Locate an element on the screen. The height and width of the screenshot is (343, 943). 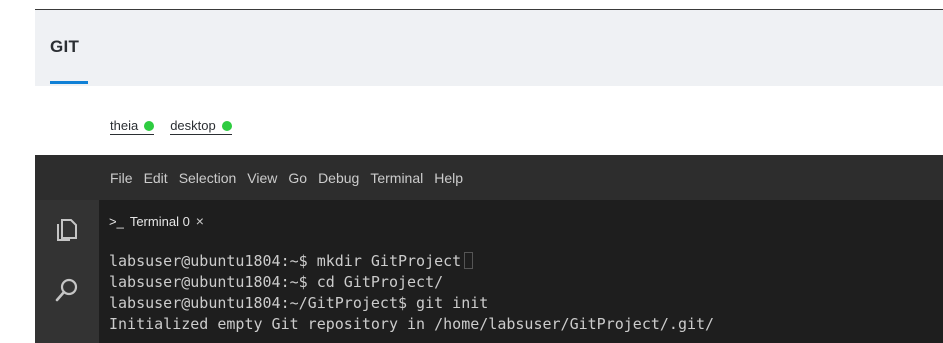
files-icon is located at coordinates (67, 230).